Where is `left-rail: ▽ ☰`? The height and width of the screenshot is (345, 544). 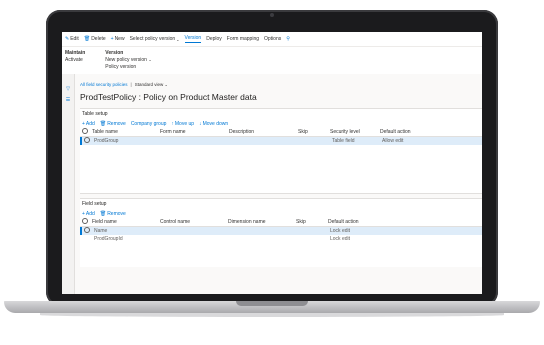 left-rail: ▽ ☰ is located at coordinates (68, 184).